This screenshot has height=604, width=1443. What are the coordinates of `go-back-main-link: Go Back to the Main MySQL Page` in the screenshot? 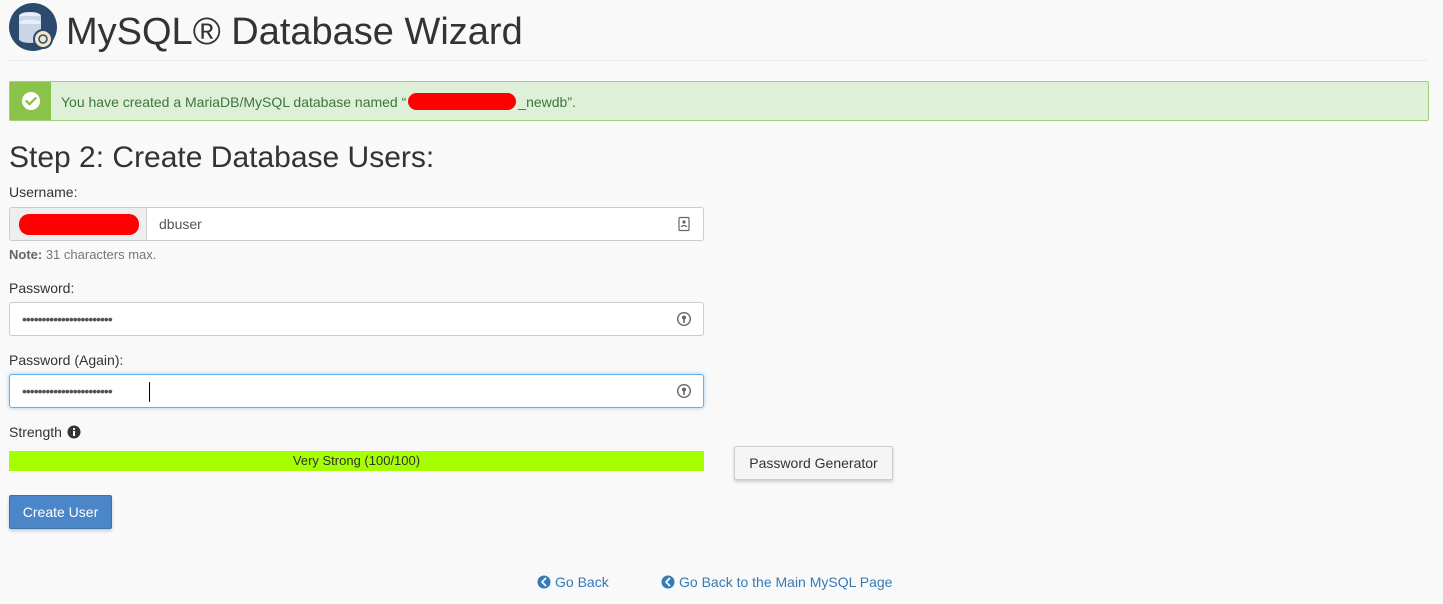 It's located at (776, 582).